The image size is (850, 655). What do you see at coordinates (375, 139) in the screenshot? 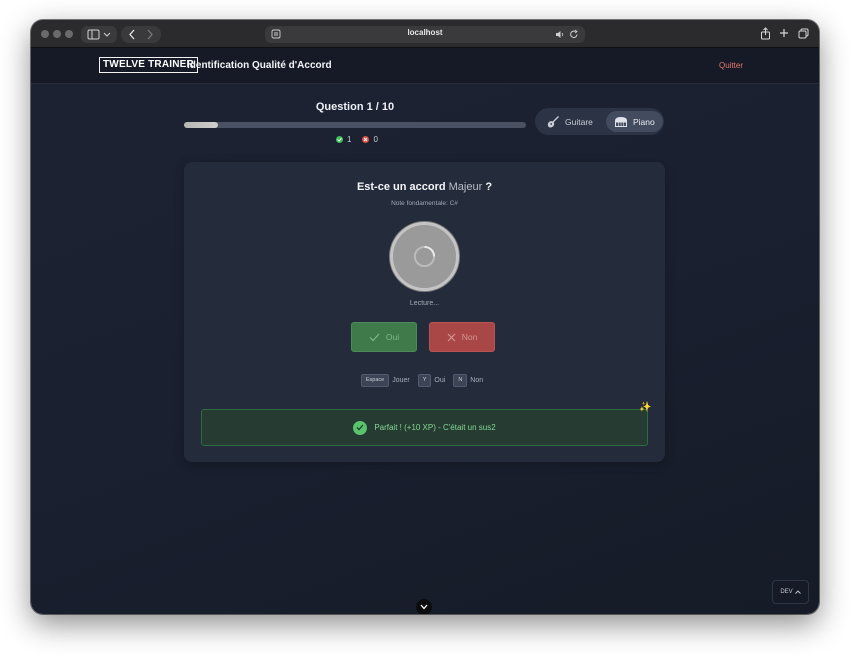
I see `wrong-count: 0` at bounding box center [375, 139].